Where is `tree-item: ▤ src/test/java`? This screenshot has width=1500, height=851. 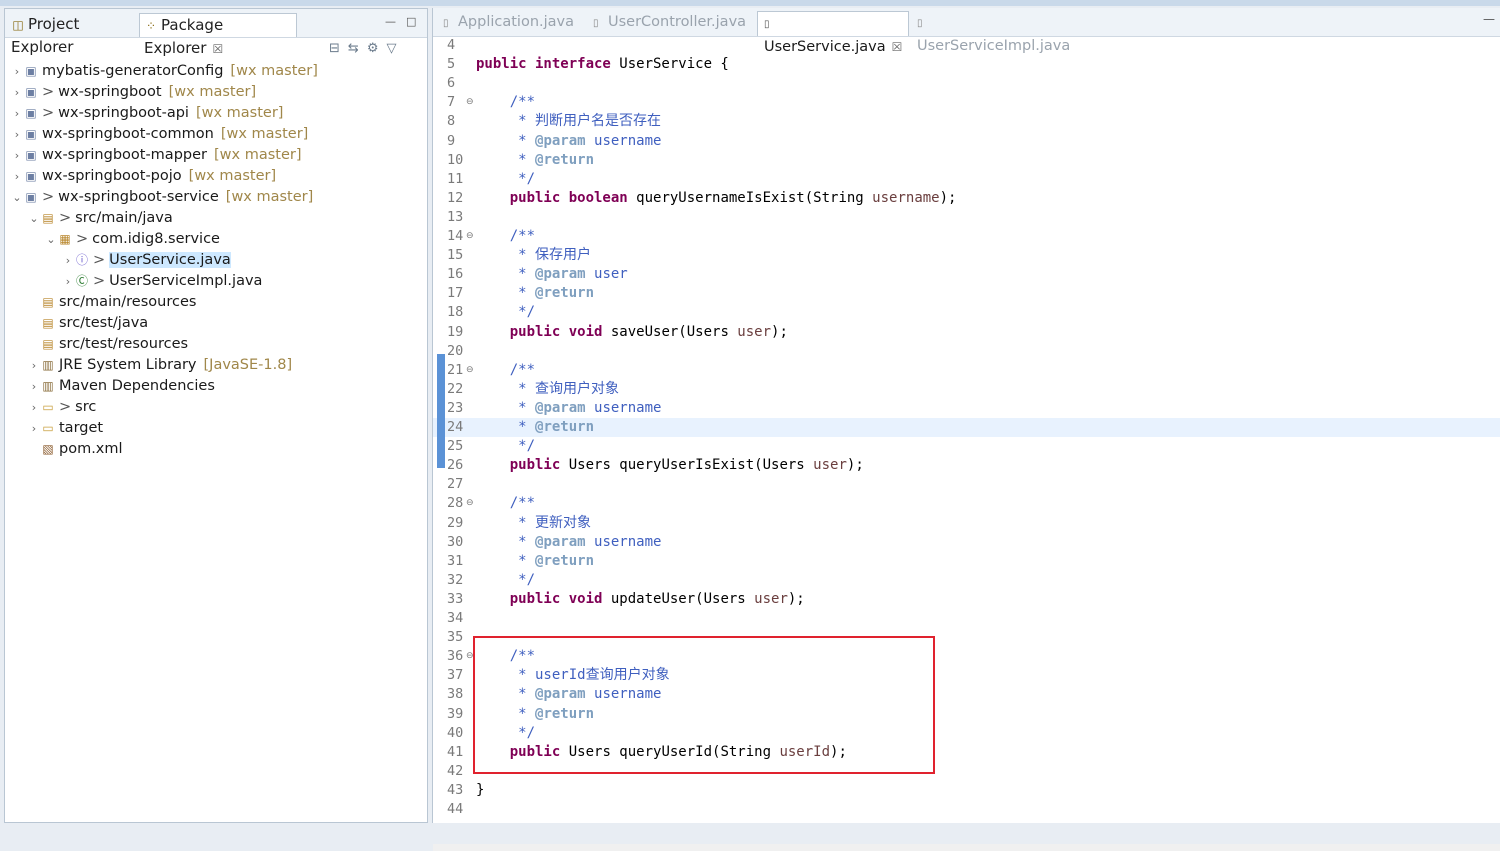
tree-item: ▤ src/test/java is located at coordinates (88, 323).